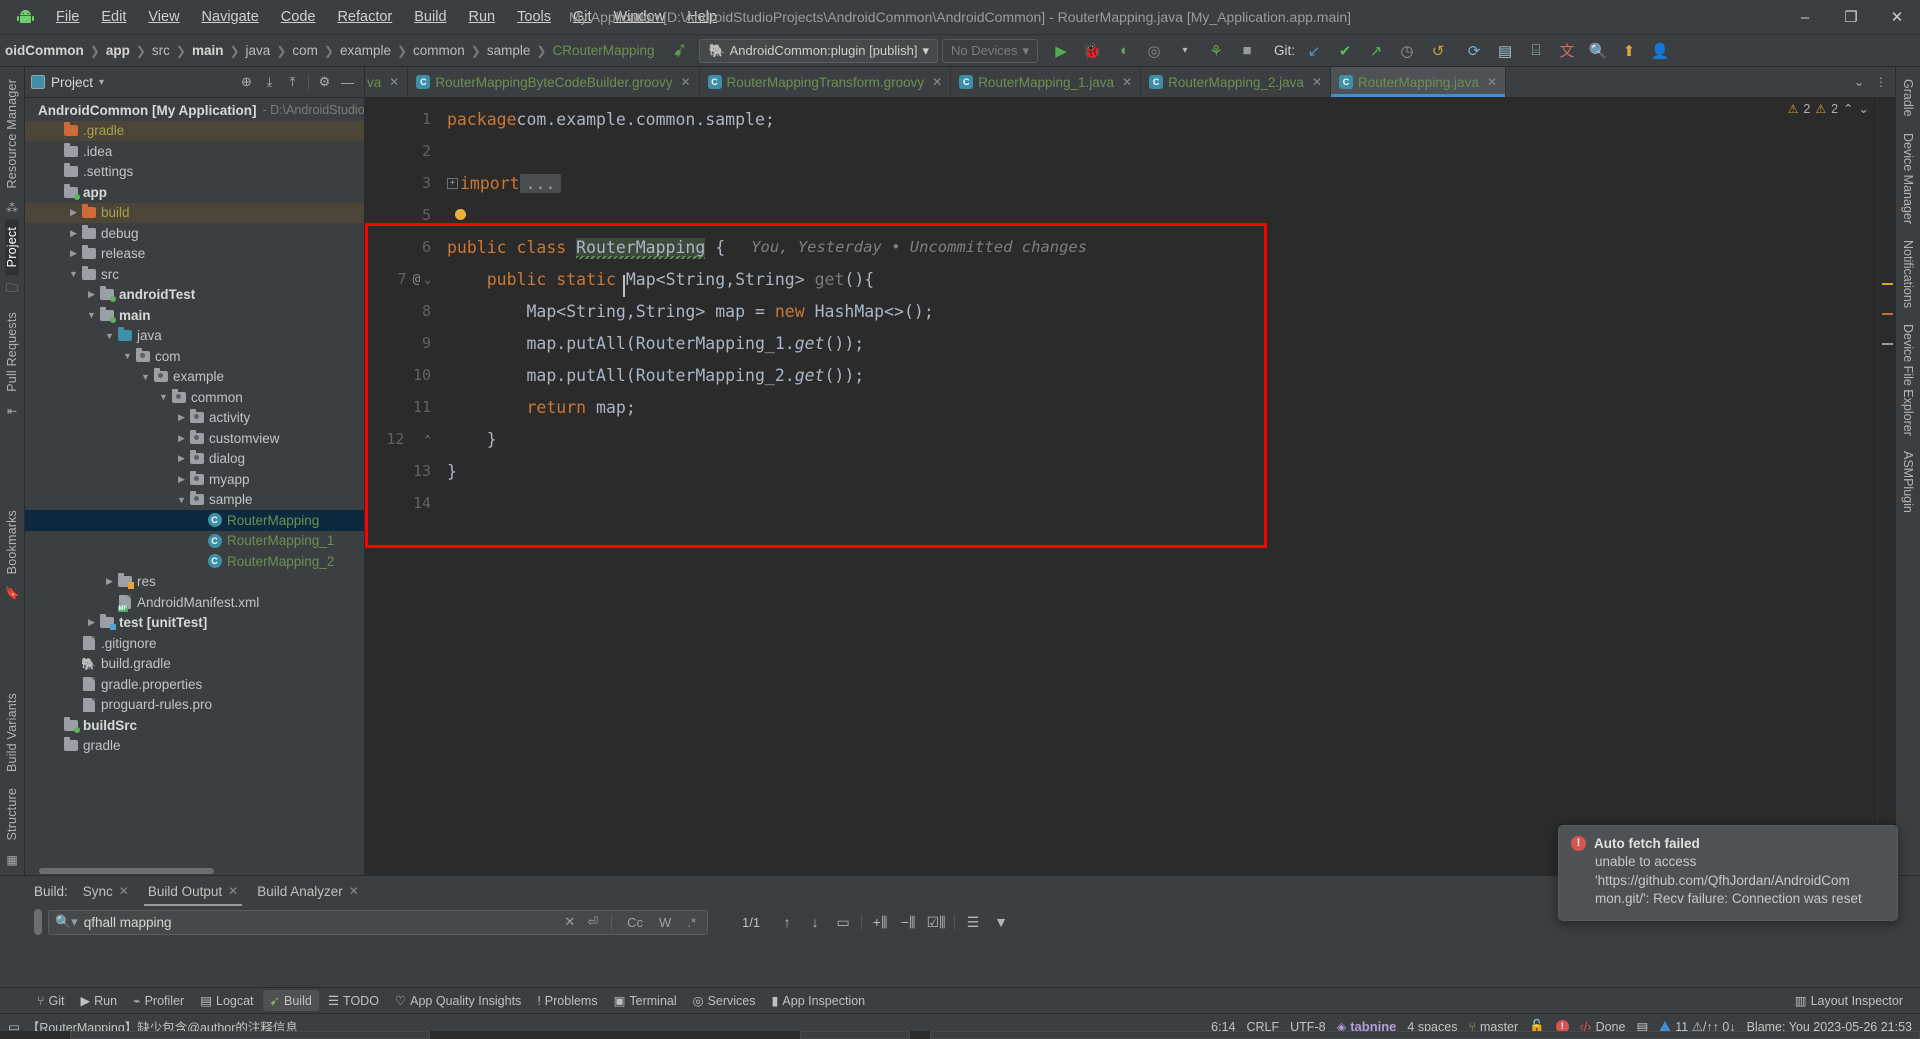 This screenshot has height=1039, width=1920. What do you see at coordinates (458, 1000) in the screenshot?
I see `tw-app-quality-insights: ♡ App Quality Insights` at bounding box center [458, 1000].